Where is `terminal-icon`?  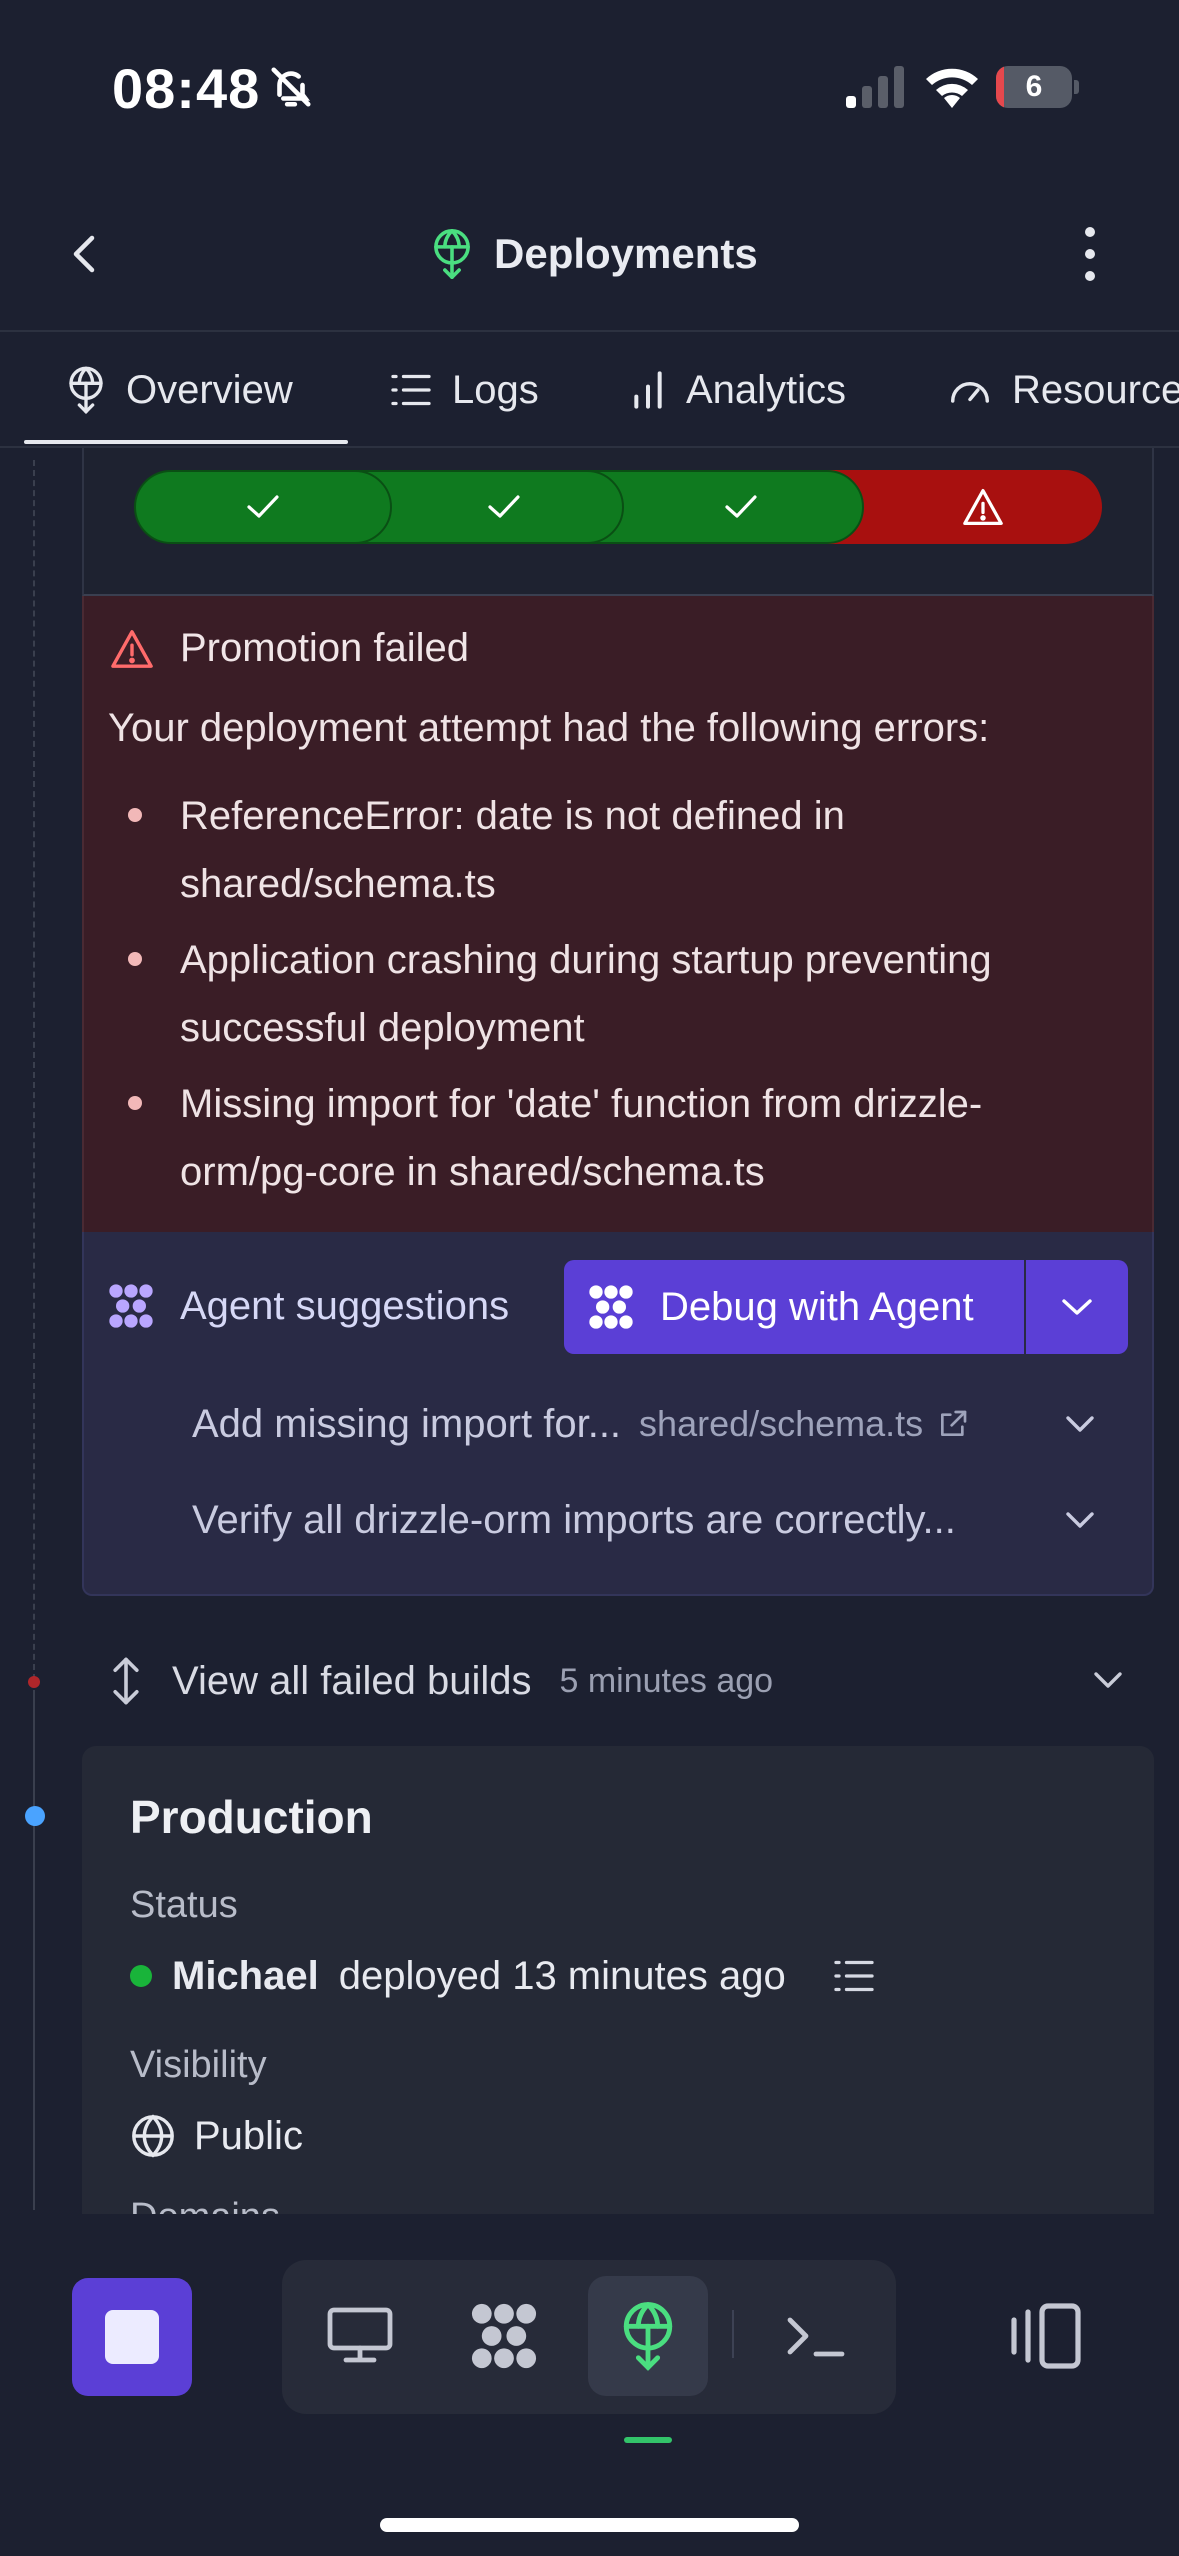 terminal-icon is located at coordinates (816, 2337).